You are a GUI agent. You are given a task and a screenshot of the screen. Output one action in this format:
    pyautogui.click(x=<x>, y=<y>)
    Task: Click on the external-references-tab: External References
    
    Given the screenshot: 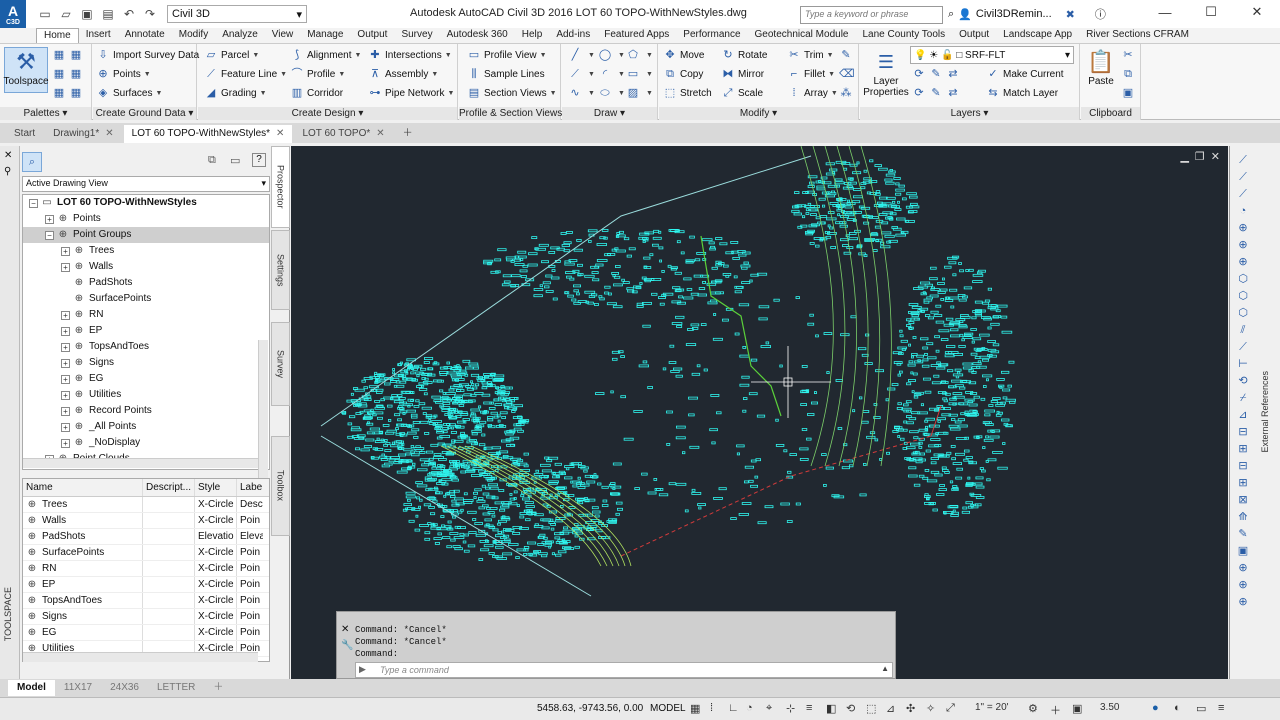 What is the action you would take?
    pyautogui.click(x=1265, y=412)
    